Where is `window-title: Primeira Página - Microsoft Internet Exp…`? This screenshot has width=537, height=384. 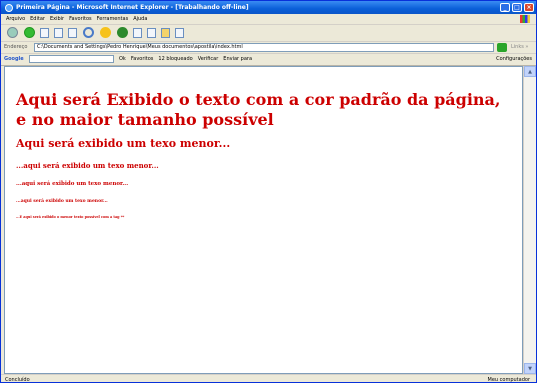
window-title: Primeira Página - Microsoft Internet Exp… is located at coordinates (132, 7).